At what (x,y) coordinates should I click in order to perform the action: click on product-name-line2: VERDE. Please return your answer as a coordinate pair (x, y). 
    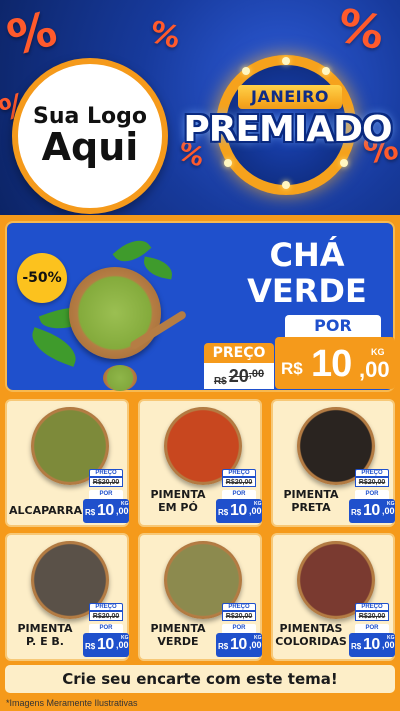
    Looking at the image, I should click on (178, 641).